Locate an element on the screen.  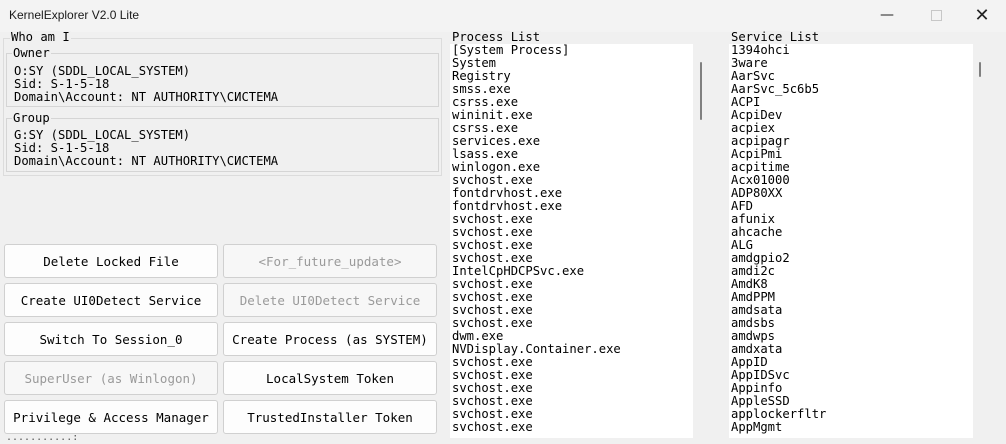
group-label: Group is located at coordinates (31, 118).